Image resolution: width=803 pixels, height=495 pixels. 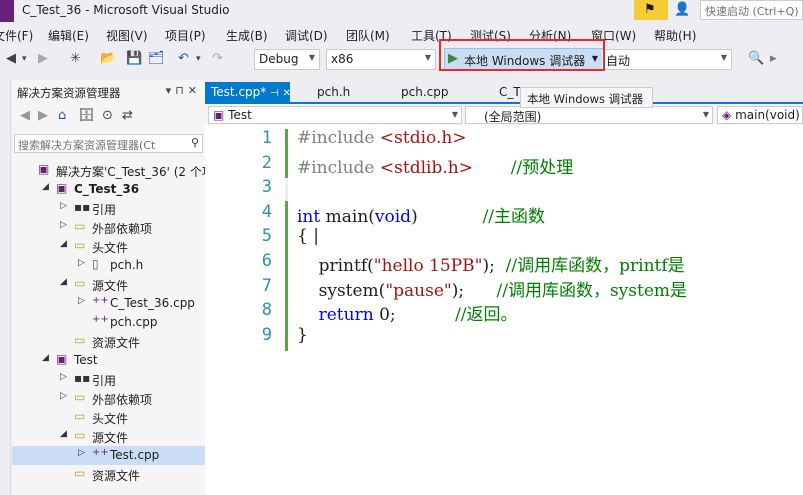 I want to click on tree-item: ◢ ▣ C_Test_36, so click(x=108, y=189).